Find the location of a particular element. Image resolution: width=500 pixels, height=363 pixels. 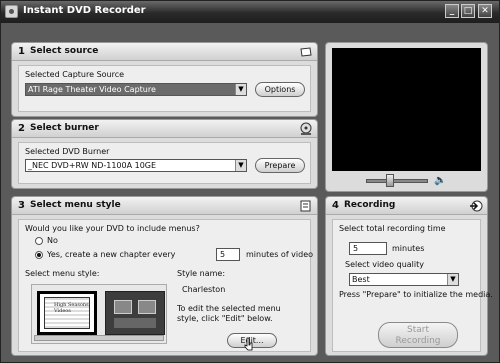

video-preview-screen is located at coordinates (406, 109).